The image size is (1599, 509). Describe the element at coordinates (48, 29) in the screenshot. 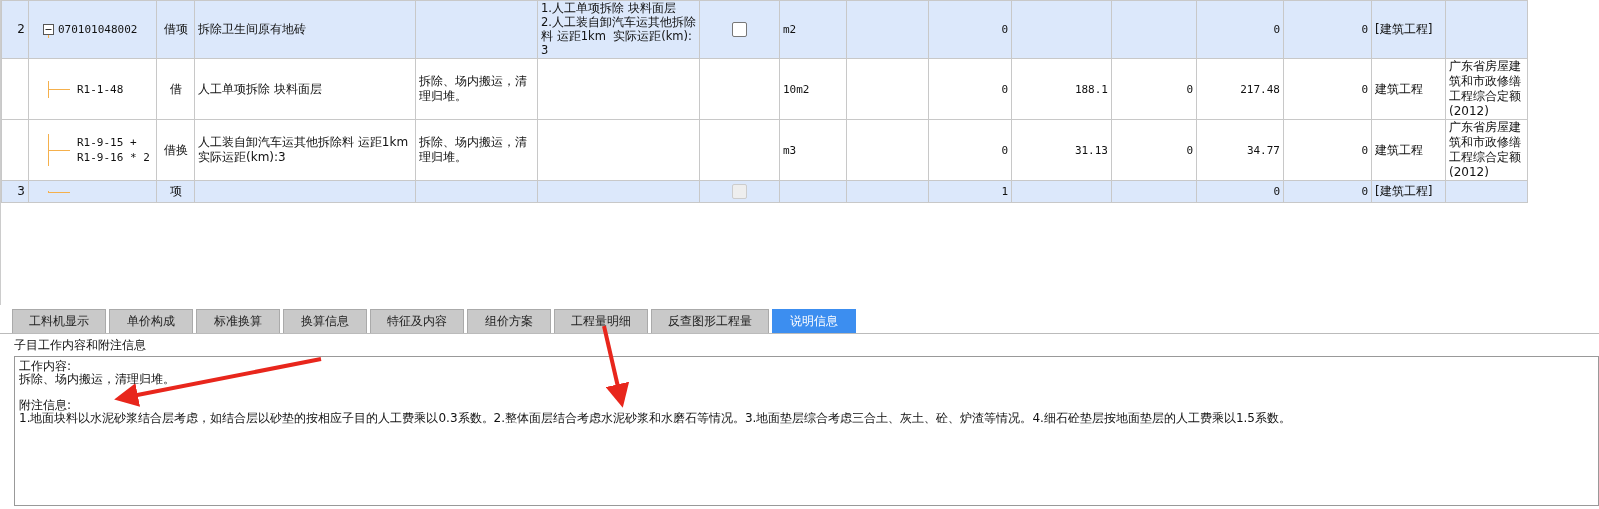

I see `collapse-icon` at that location.